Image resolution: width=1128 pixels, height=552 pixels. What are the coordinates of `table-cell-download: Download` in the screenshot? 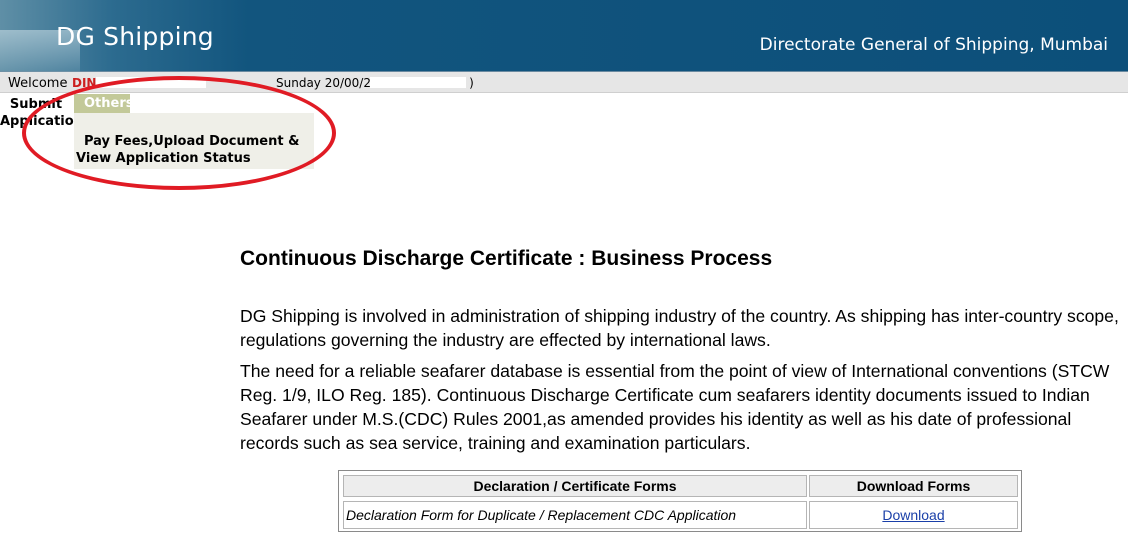 It's located at (913, 515).